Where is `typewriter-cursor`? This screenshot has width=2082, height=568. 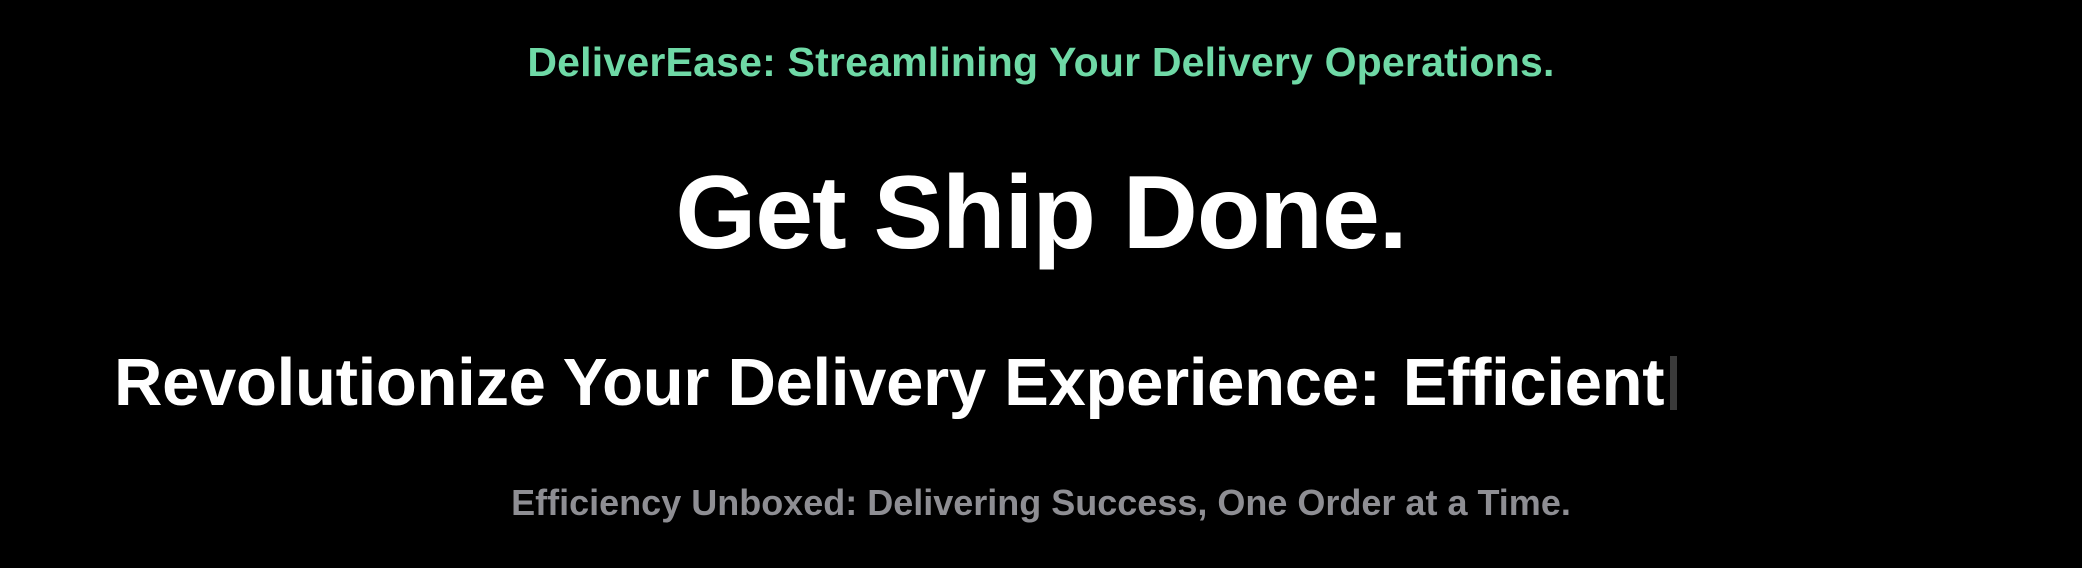
typewriter-cursor is located at coordinates (1674, 383).